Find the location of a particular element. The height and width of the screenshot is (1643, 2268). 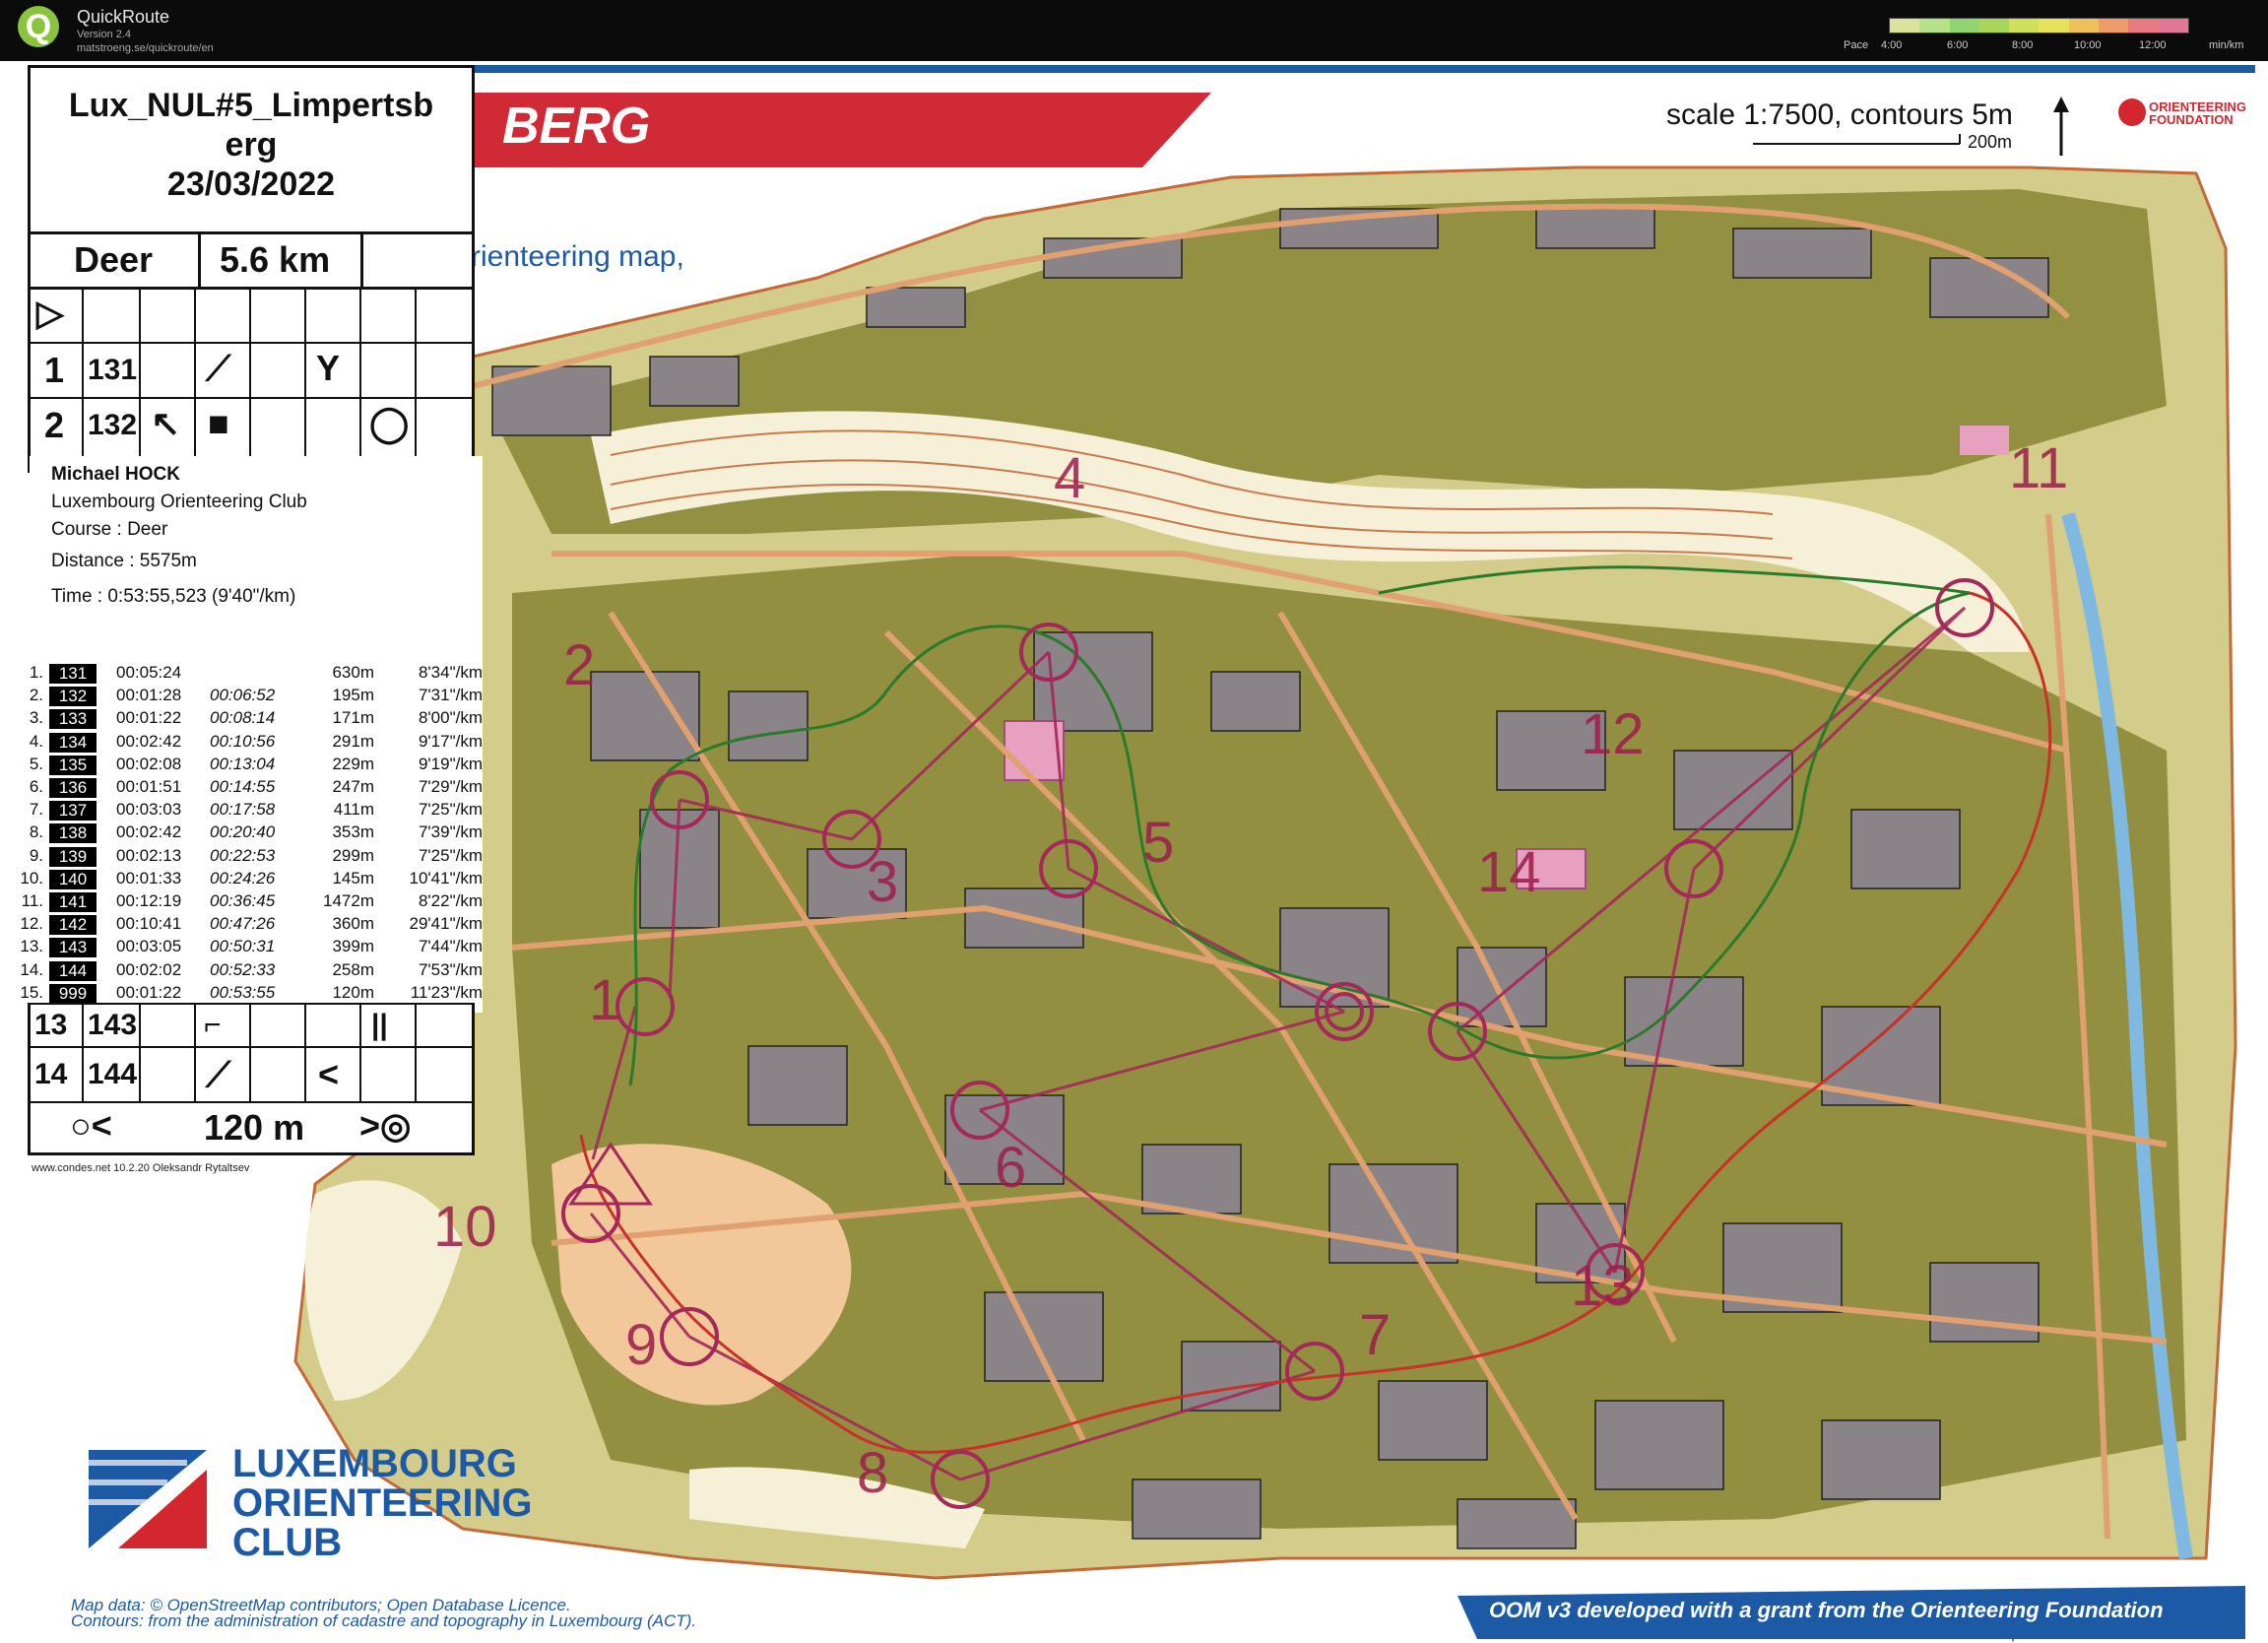

split-cumulative-time: 00:24:26 is located at coordinates (243, 877).